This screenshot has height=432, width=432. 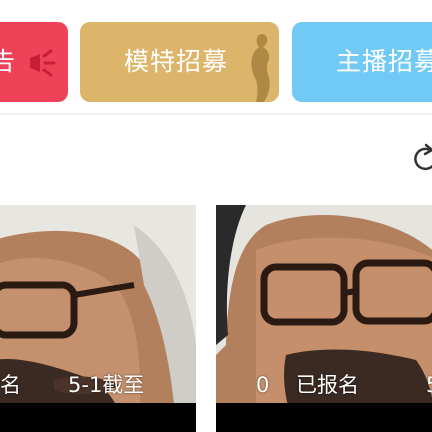 I want to click on ad-banner-label: 告, so click(x=8, y=61).